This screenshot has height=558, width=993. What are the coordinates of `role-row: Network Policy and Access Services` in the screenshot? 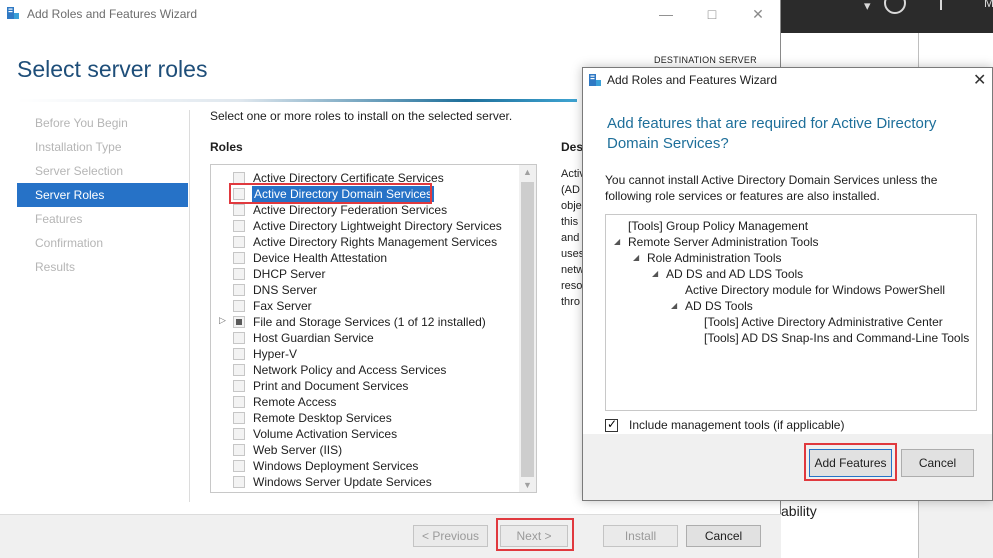 It's located at (364, 370).